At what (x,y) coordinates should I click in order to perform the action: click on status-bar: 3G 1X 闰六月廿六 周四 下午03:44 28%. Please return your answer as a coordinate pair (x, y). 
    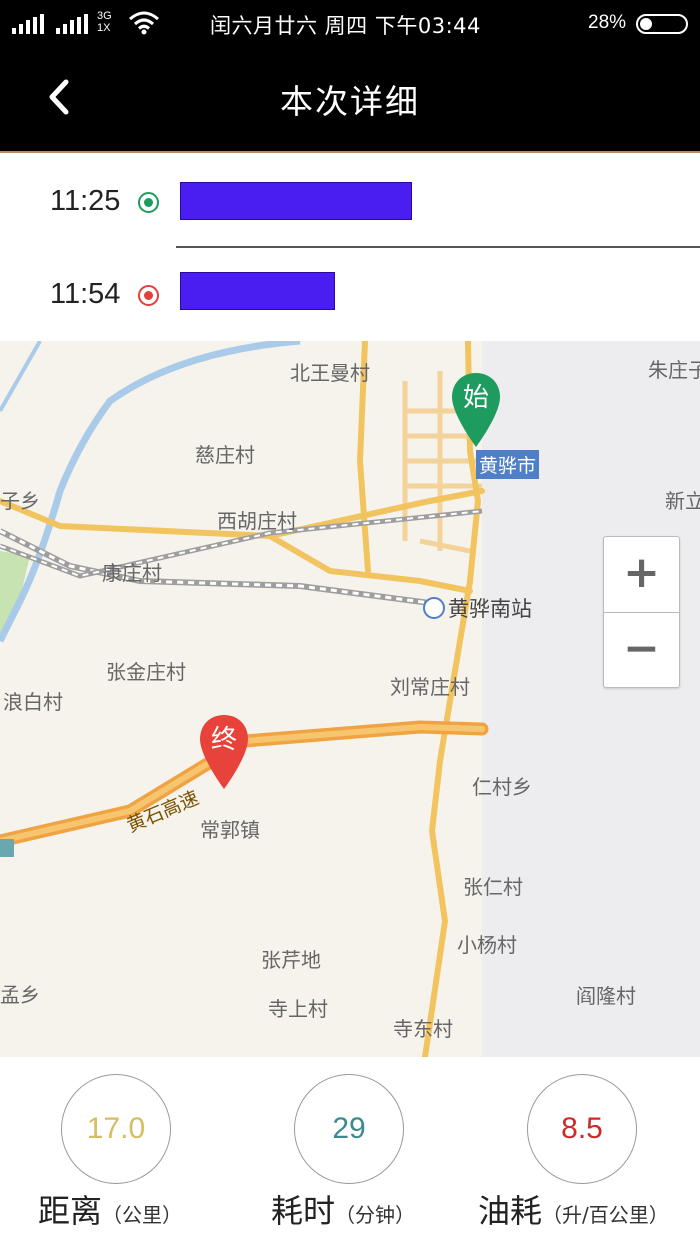
    Looking at the image, I should click on (350, 25).